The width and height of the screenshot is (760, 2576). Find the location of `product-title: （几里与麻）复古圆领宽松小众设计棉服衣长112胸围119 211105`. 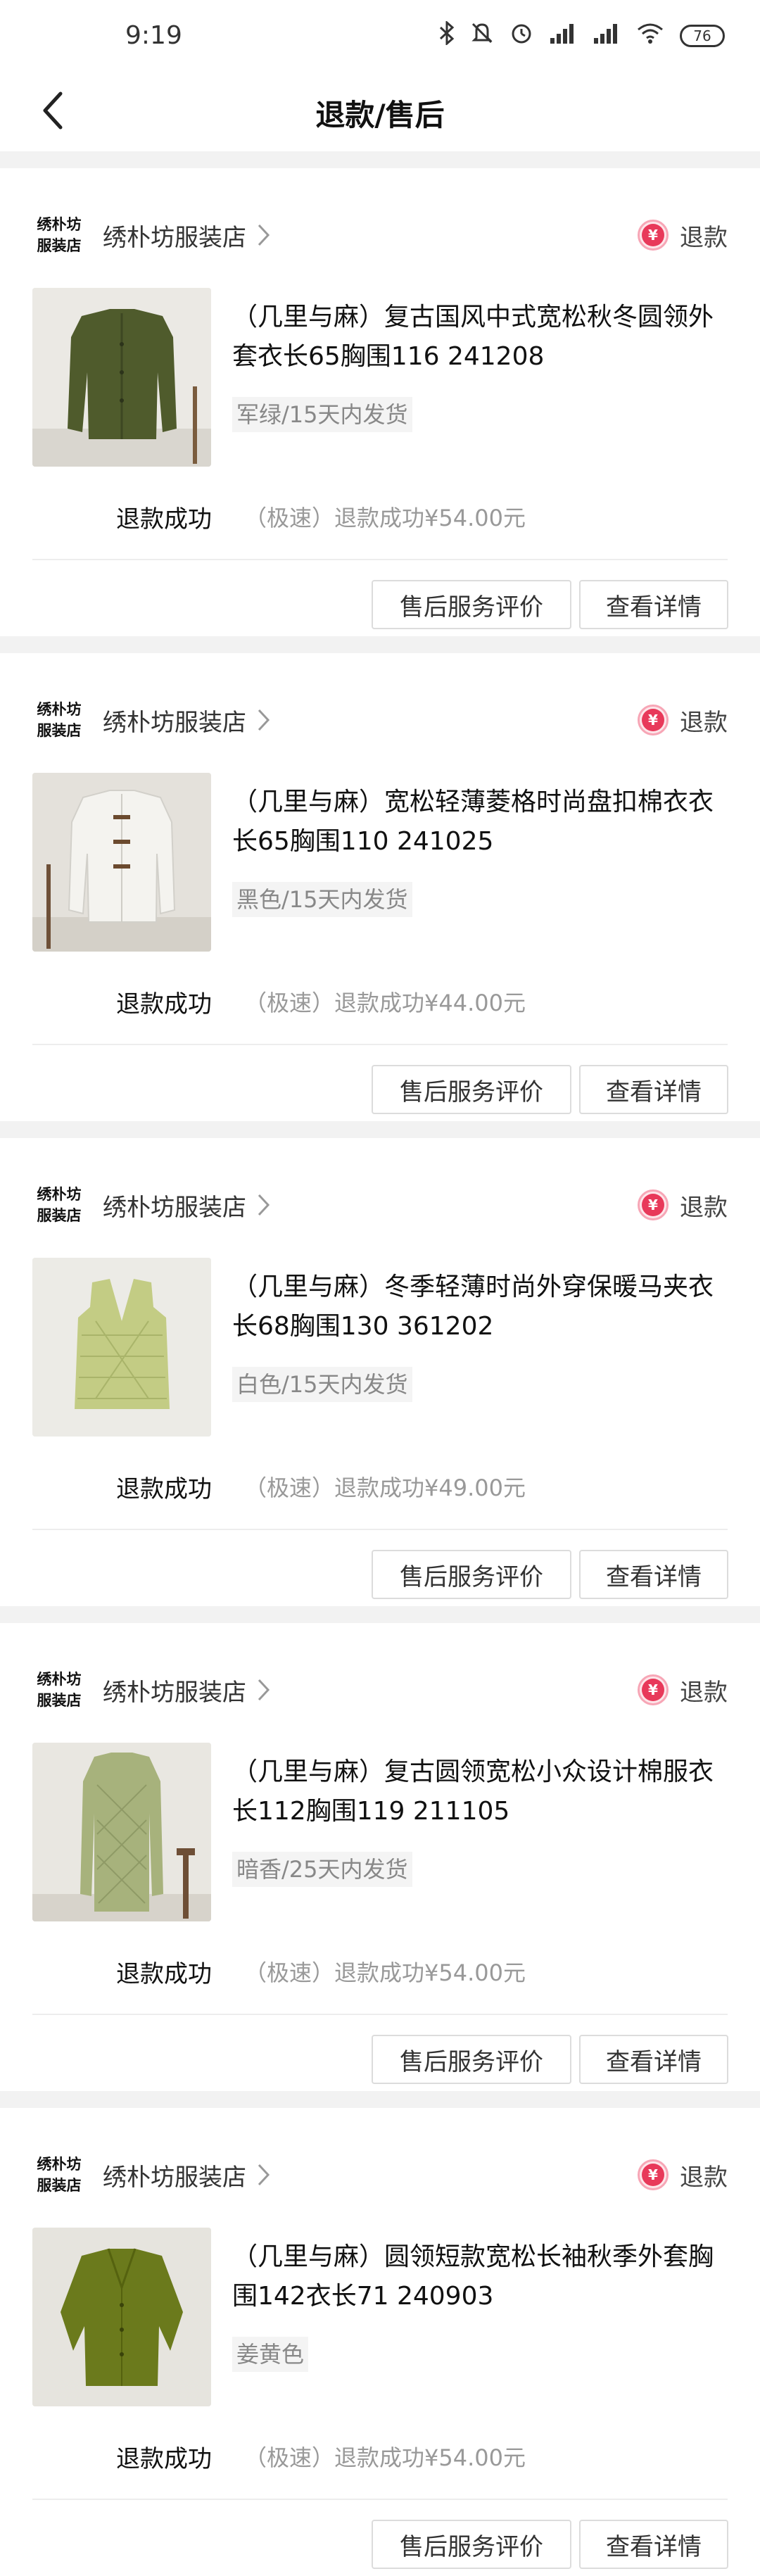

product-title: （几里与麻）复古圆领宽松小众设计棉服衣长112胸围119 211105 is located at coordinates (482, 1792).